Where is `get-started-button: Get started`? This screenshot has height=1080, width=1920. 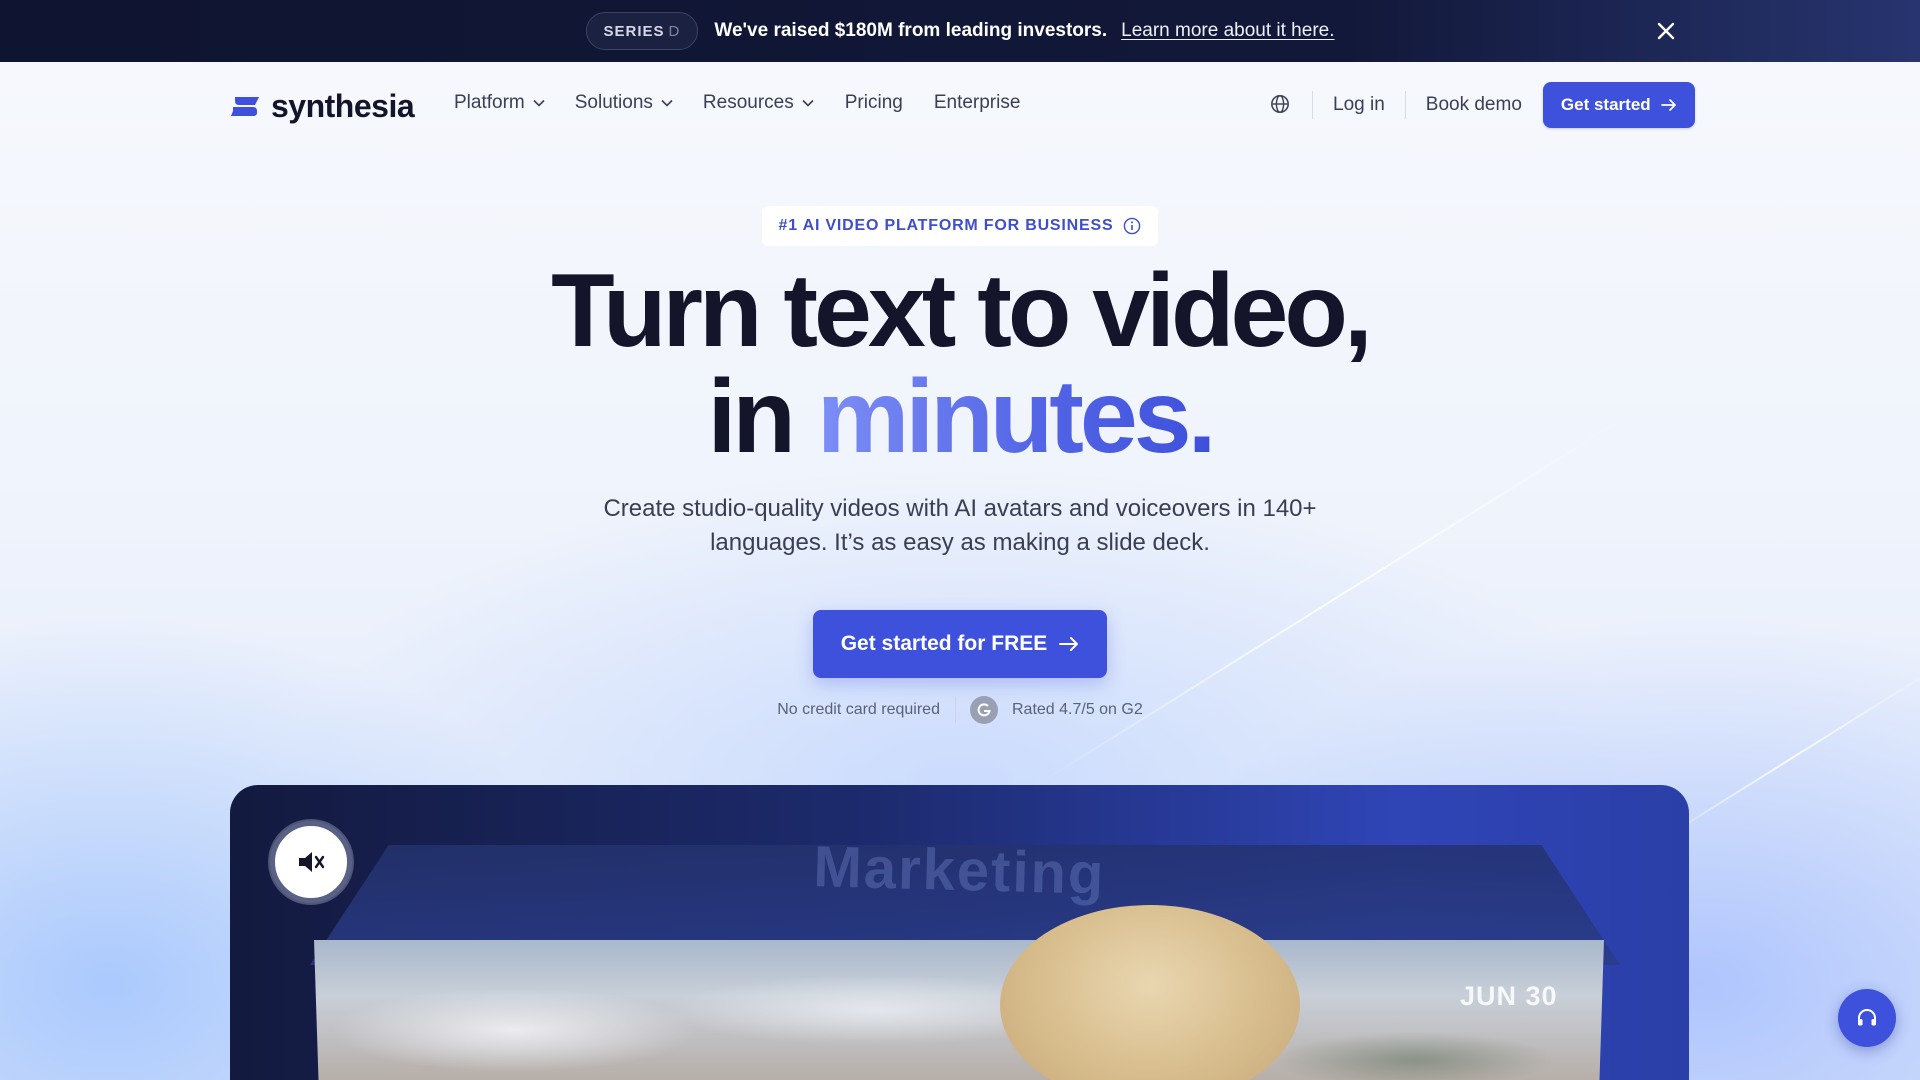 get-started-button: Get started is located at coordinates (1618, 105).